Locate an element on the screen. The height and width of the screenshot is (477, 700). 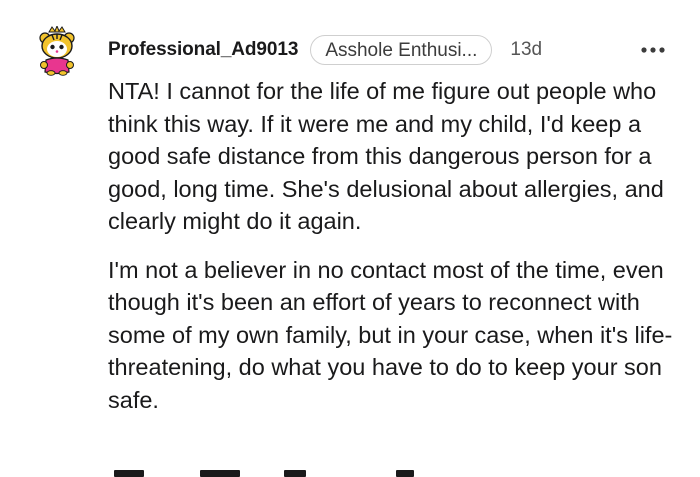
more-options-button is located at coordinates (653, 50).